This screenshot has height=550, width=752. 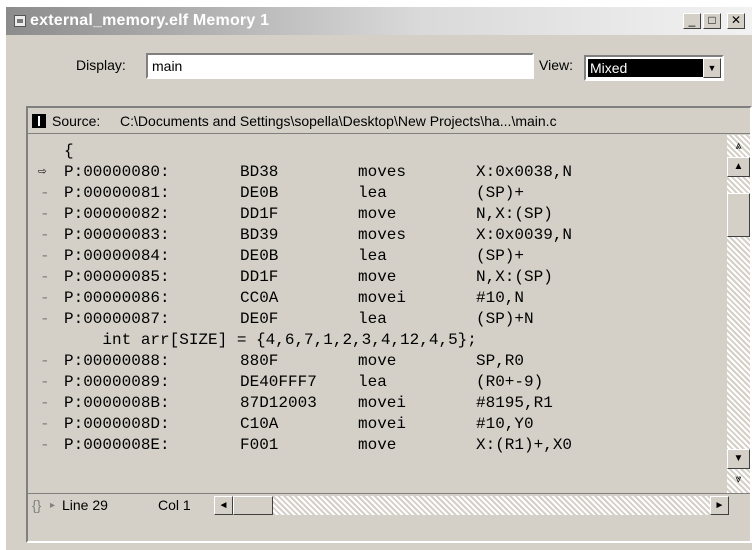 I want to click on source-toggle-icon, so click(x=39, y=121).